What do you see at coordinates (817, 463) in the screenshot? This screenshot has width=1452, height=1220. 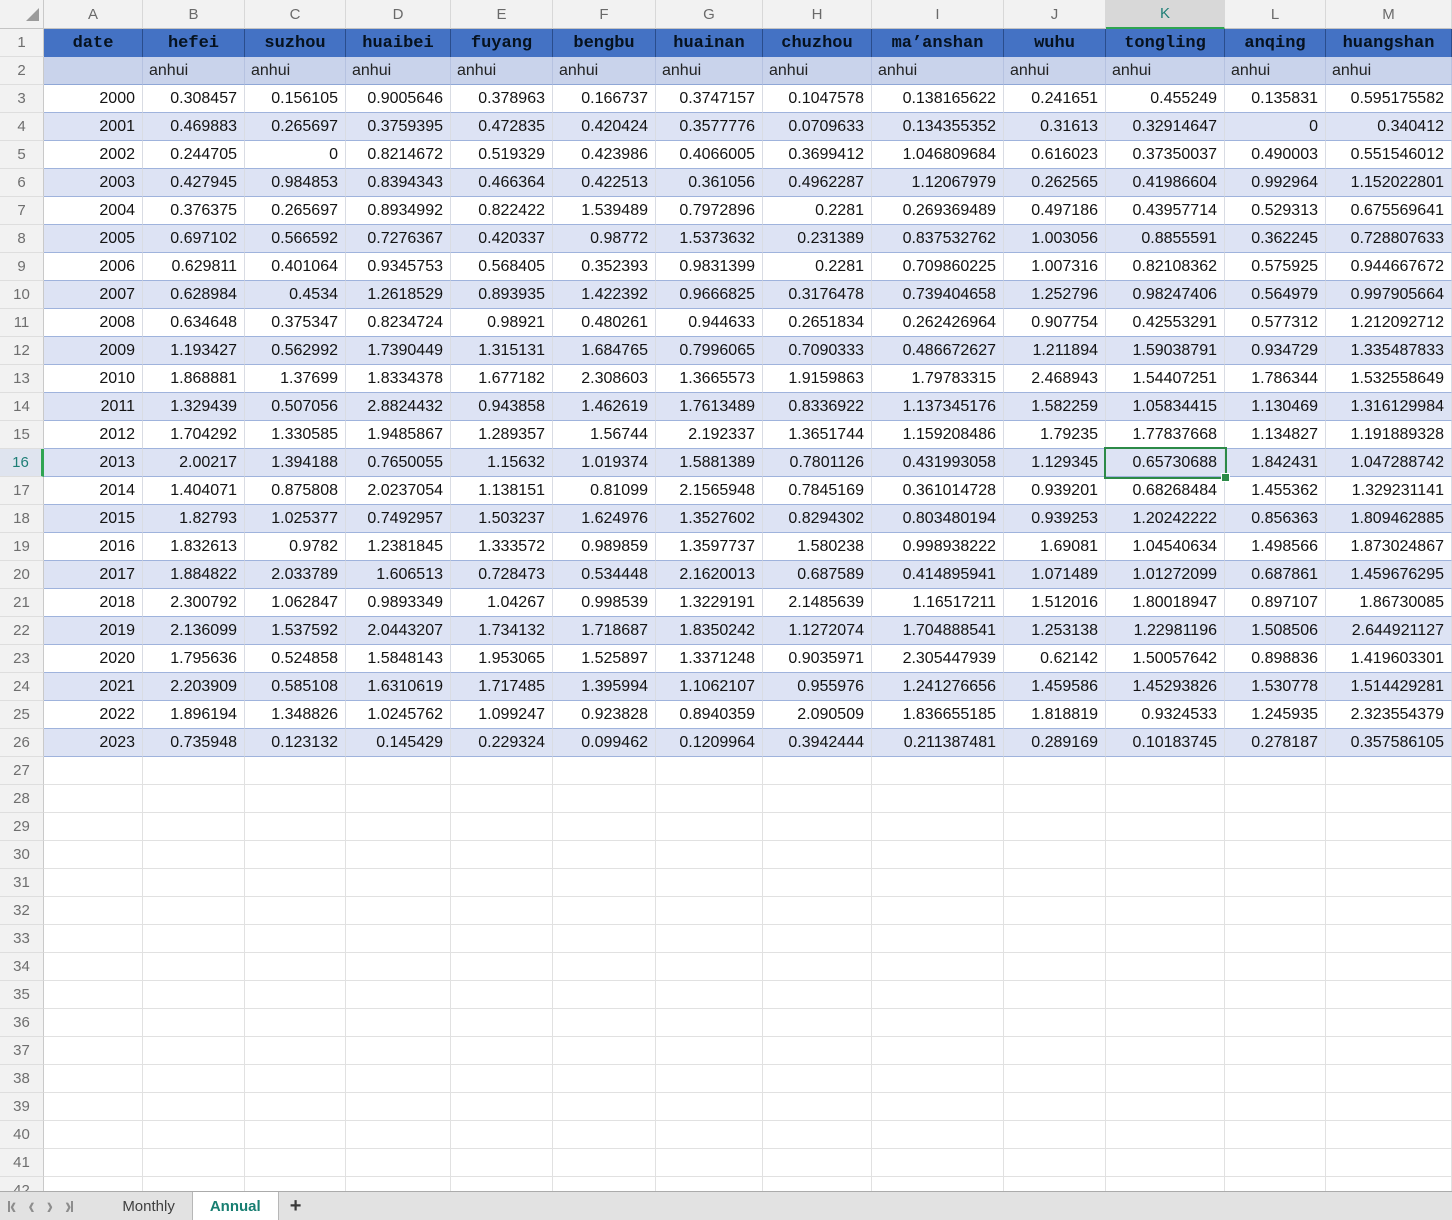 I see `cell-H16: 0.7801126` at bounding box center [817, 463].